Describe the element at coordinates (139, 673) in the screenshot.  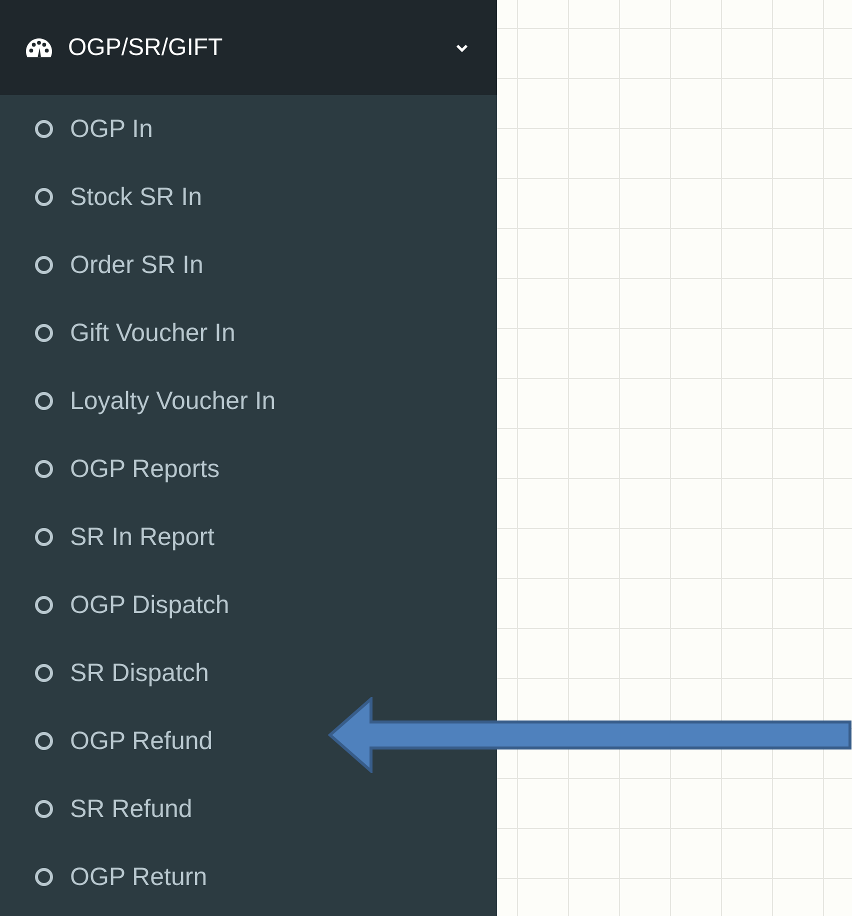
I see `menu-item: SR Dispatch` at that location.